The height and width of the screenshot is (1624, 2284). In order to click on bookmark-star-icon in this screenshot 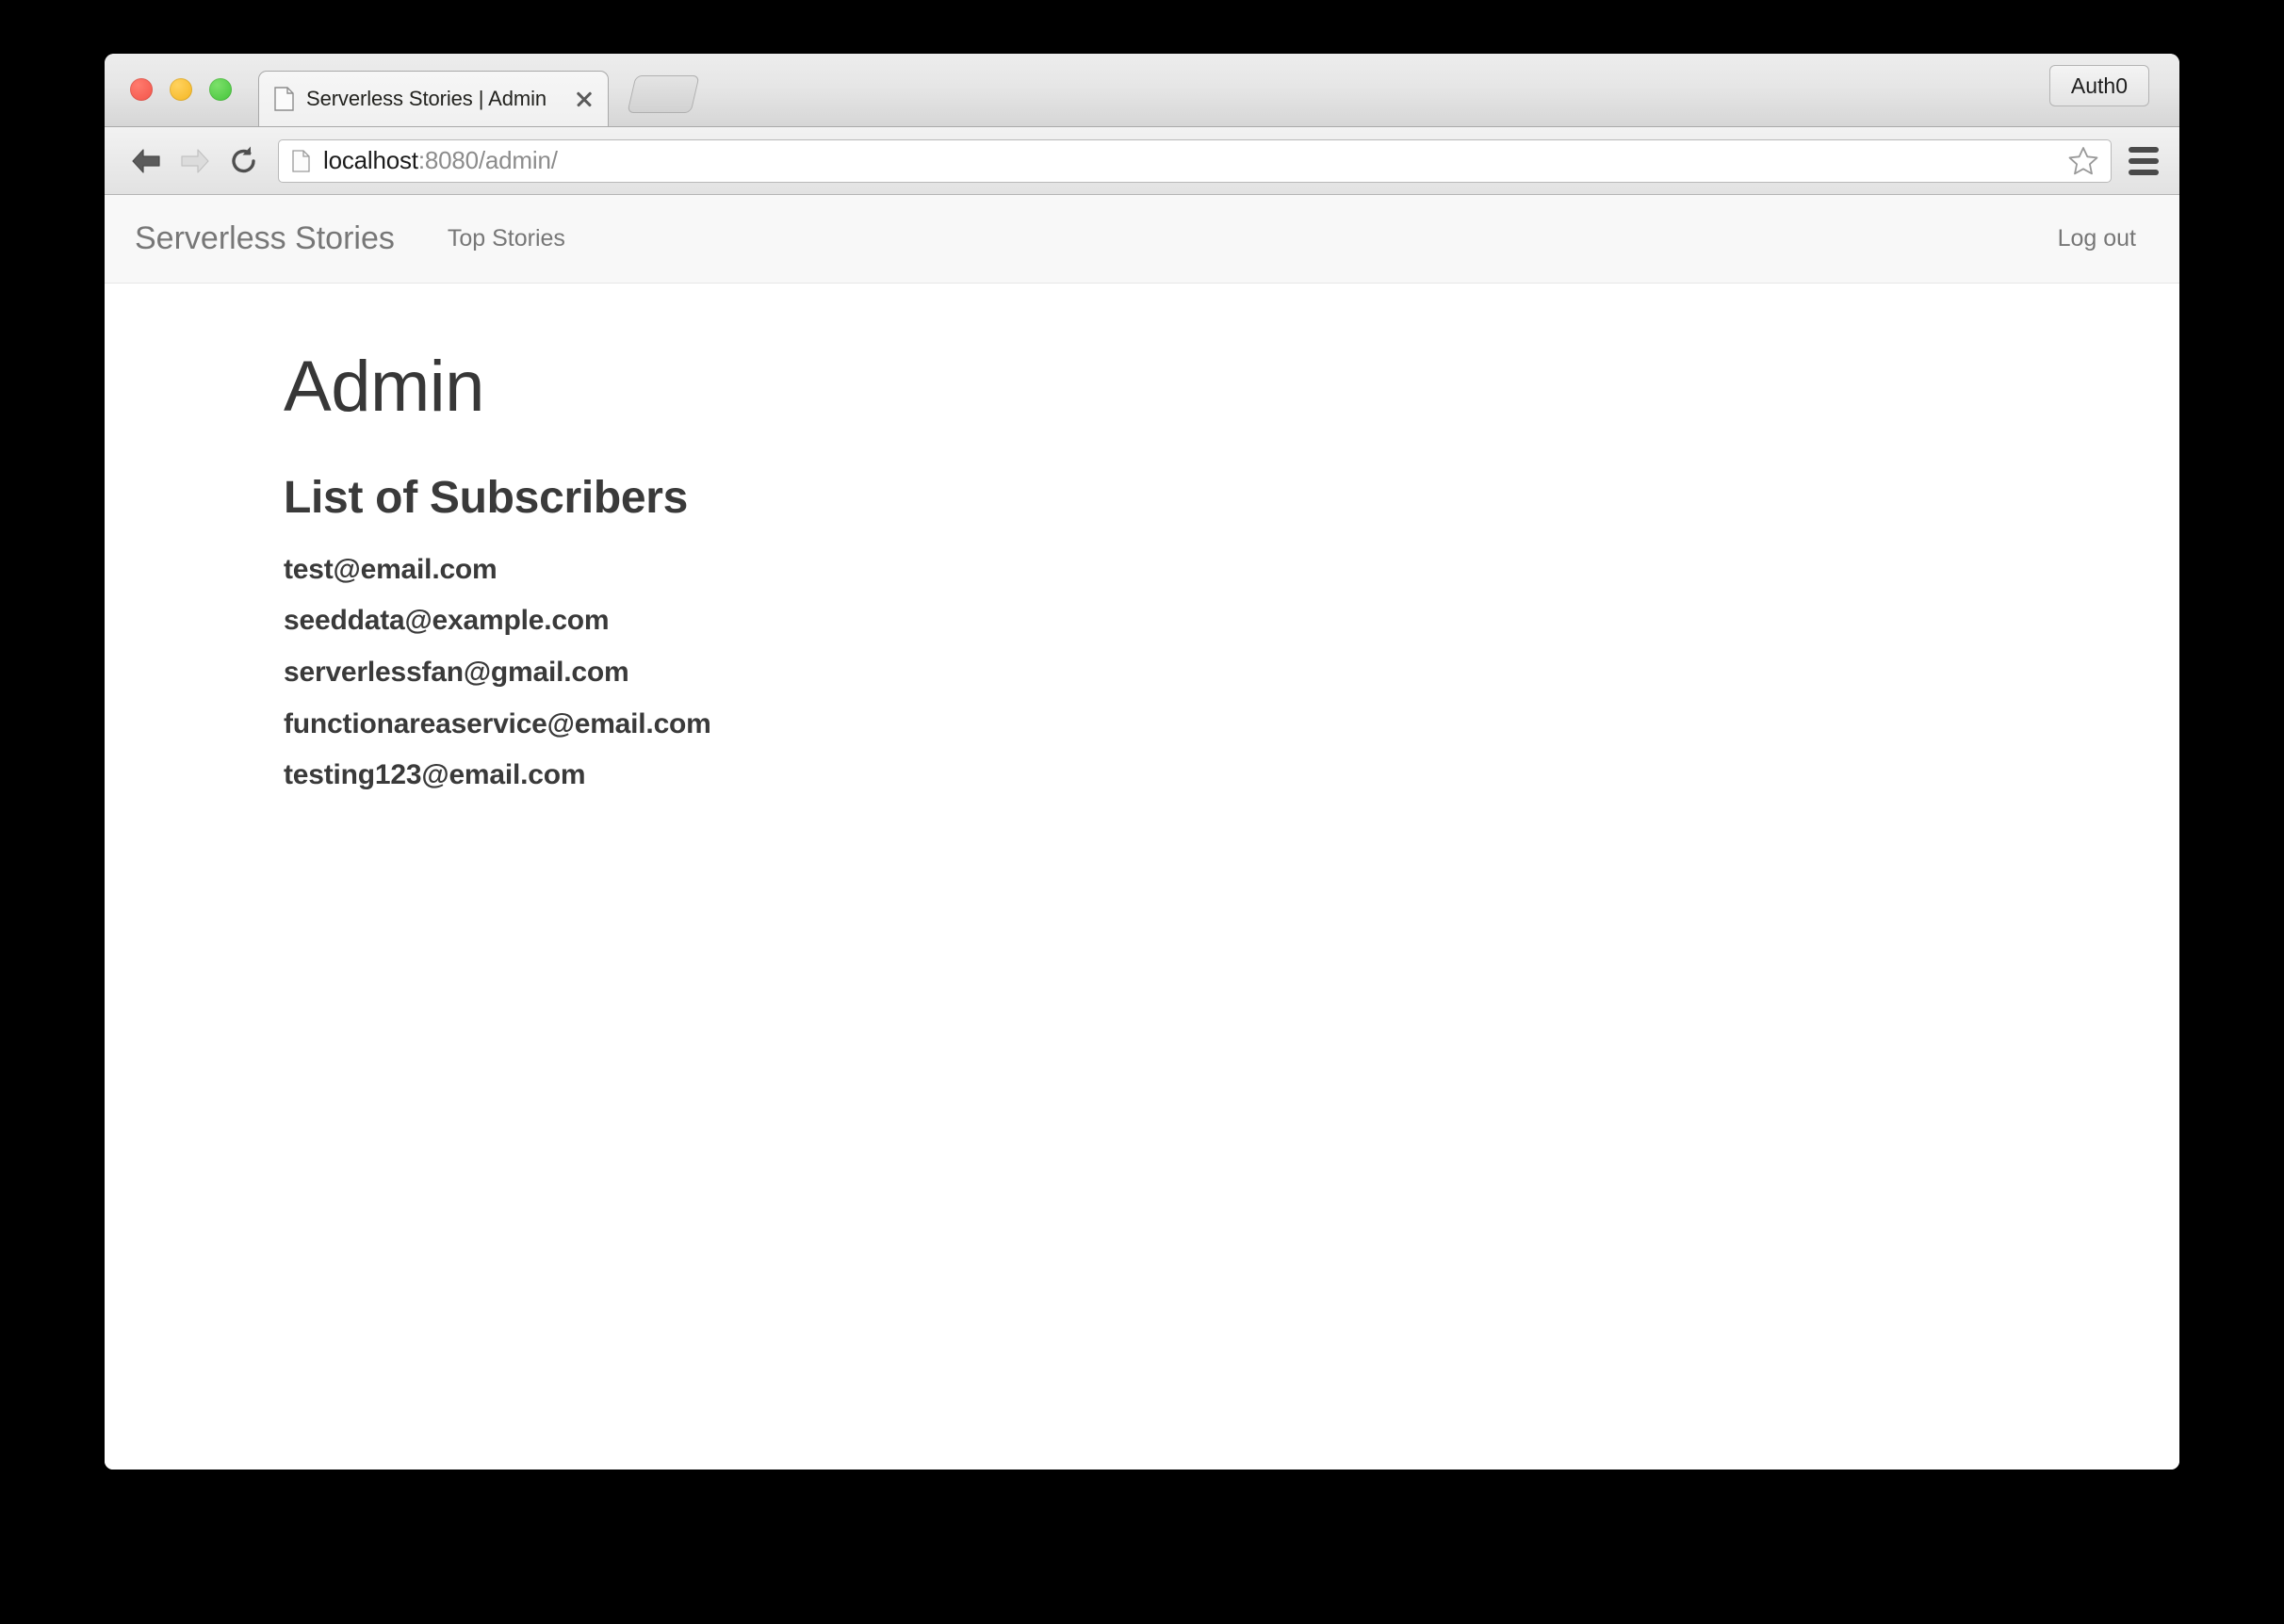, I will do `click(2083, 161)`.